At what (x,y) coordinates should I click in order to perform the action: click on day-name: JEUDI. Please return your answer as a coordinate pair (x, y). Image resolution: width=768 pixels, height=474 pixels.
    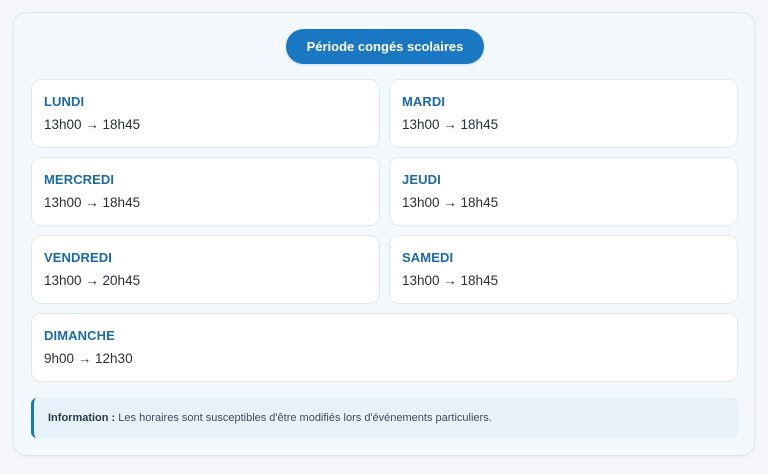
    Looking at the image, I should click on (421, 179).